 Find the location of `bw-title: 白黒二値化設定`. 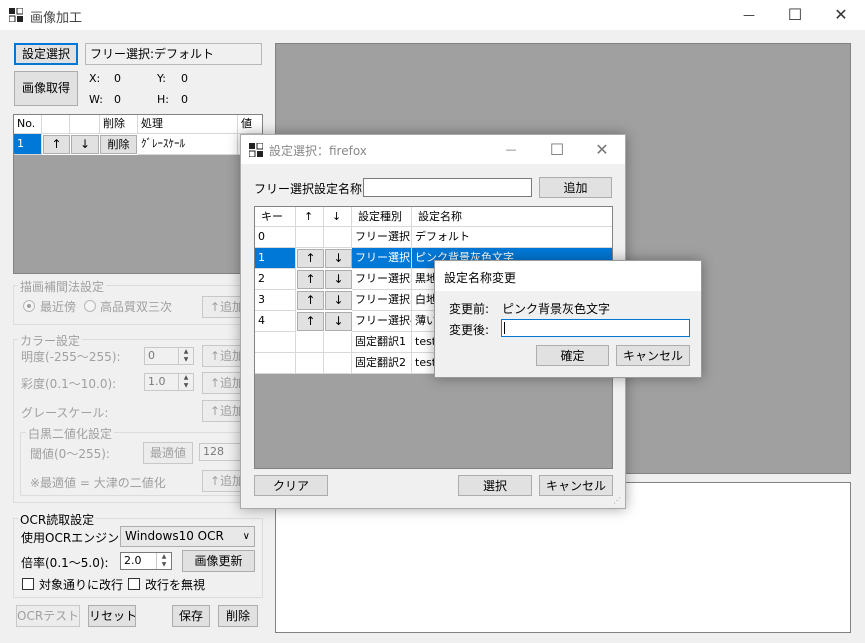

bw-title: 白黒二値化設定 is located at coordinates (70, 433).